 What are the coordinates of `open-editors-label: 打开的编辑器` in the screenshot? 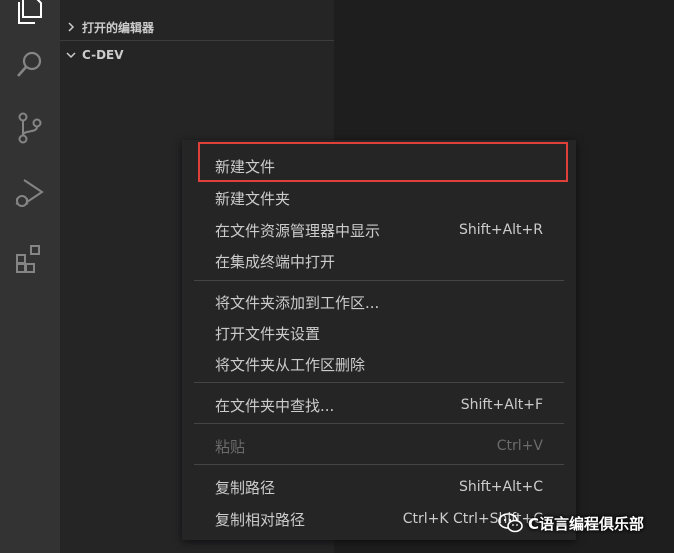 It's located at (118, 27).